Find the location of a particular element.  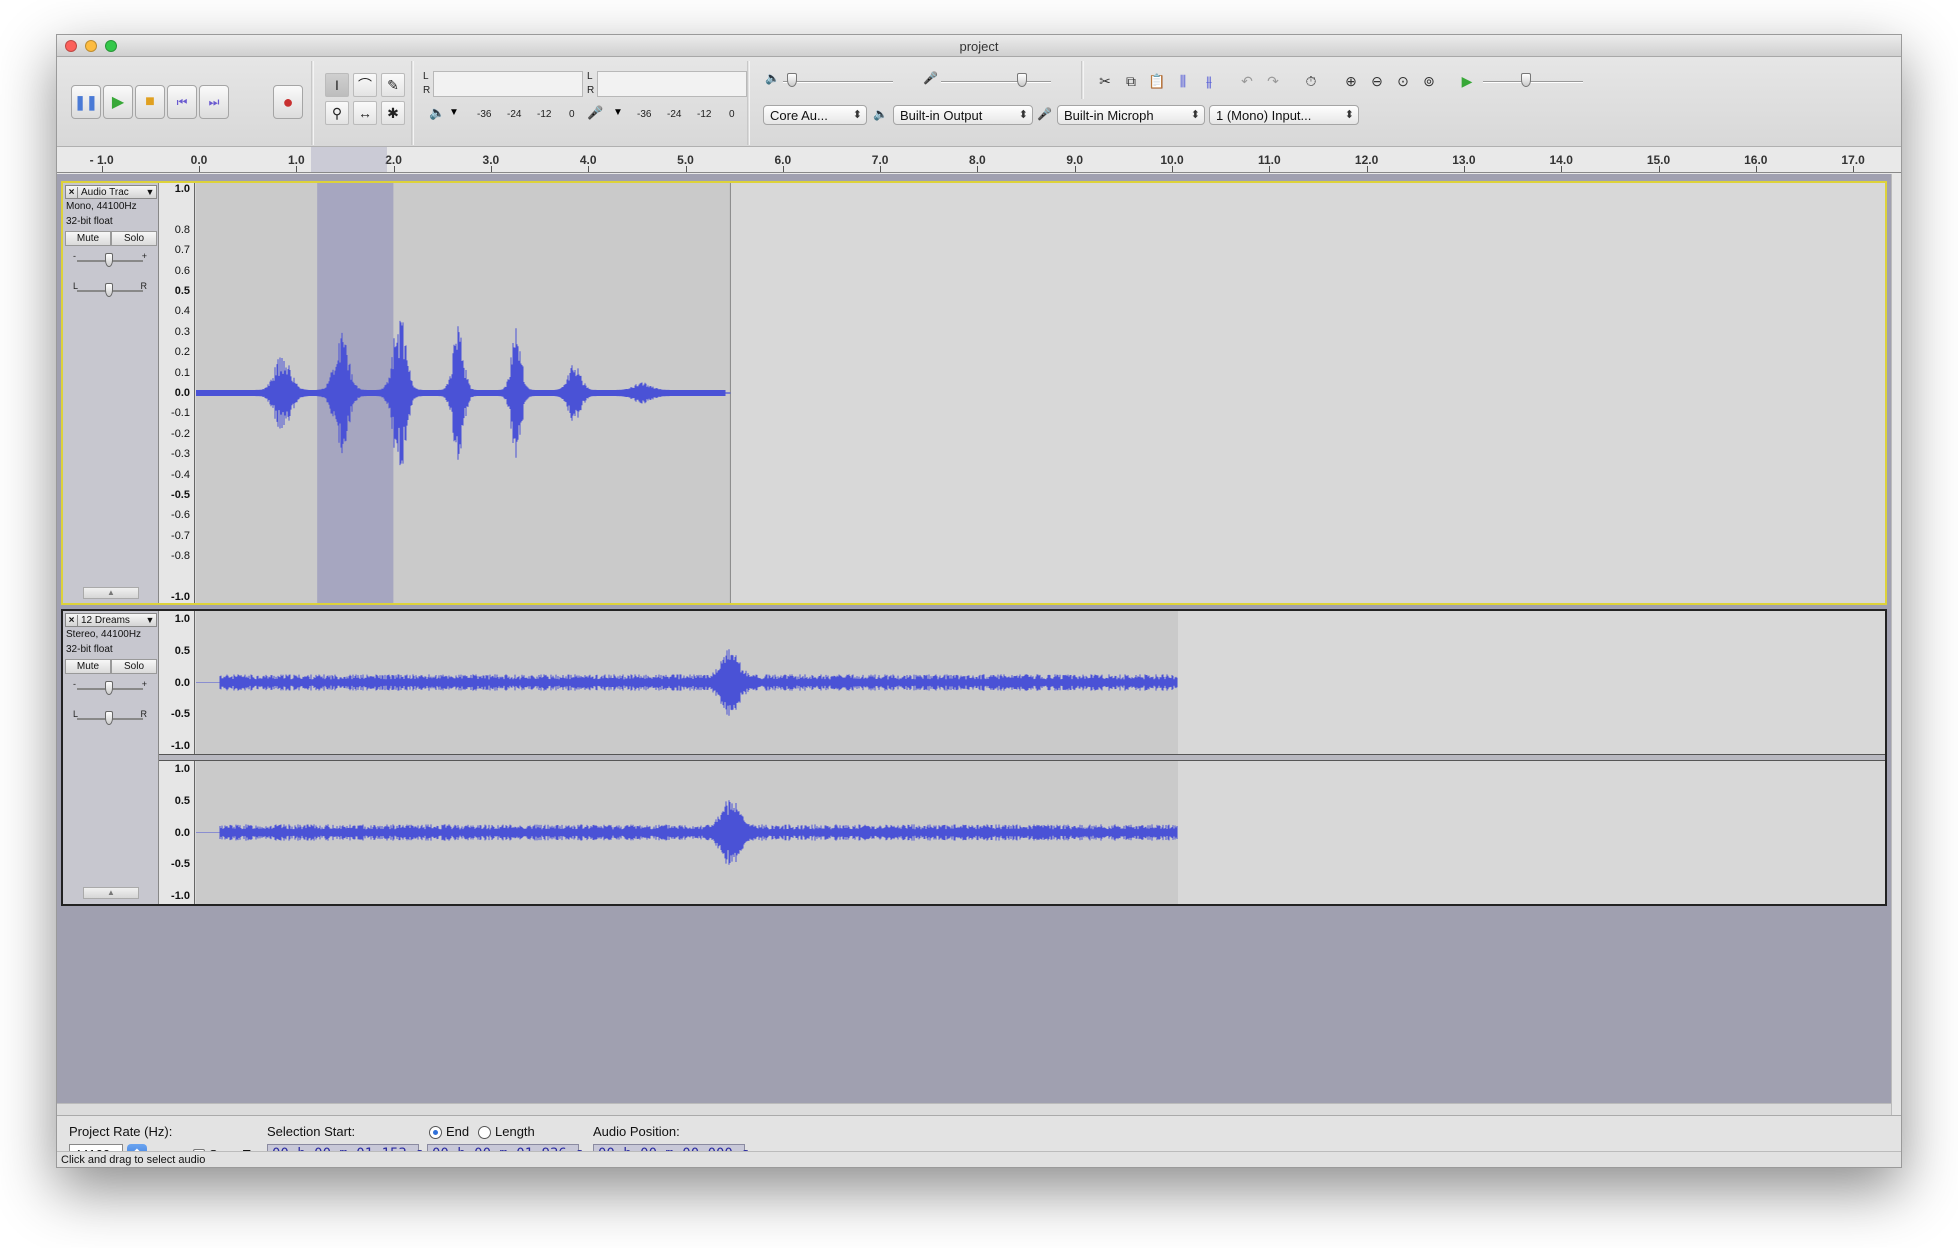

cut-button: ✂ is located at coordinates (1105, 81).